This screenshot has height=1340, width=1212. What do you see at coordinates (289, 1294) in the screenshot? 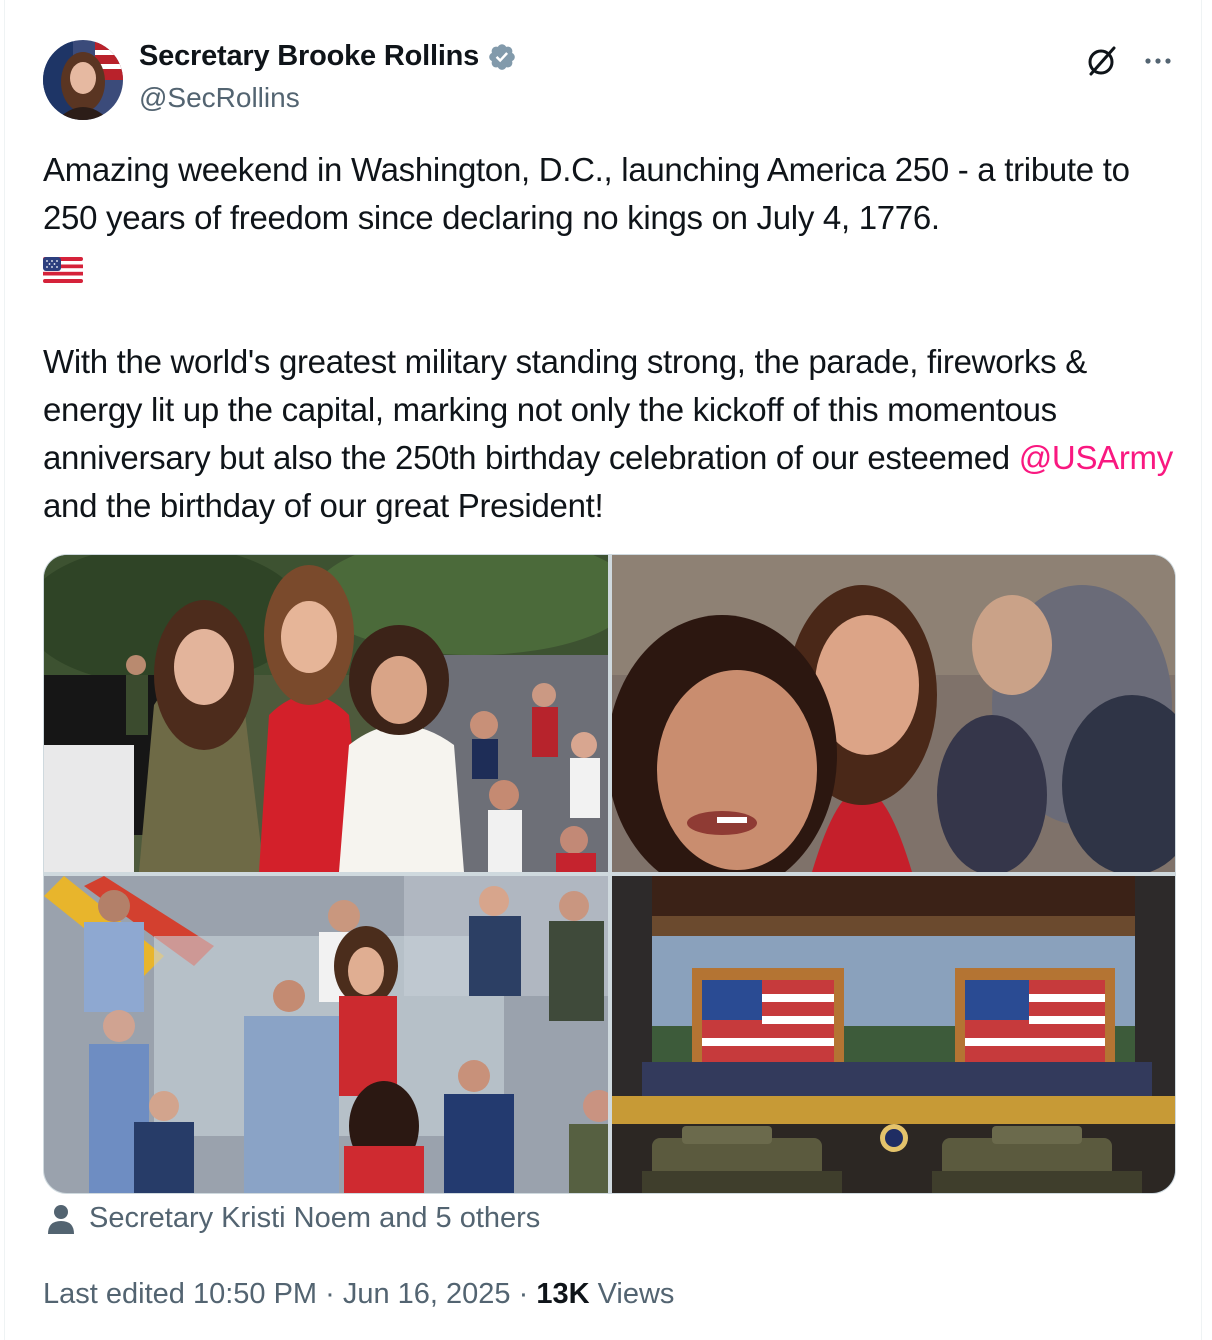
I see `edited-timestamp: Last edited 10:50 PM · Jun 16, 2025 ·` at bounding box center [289, 1294].